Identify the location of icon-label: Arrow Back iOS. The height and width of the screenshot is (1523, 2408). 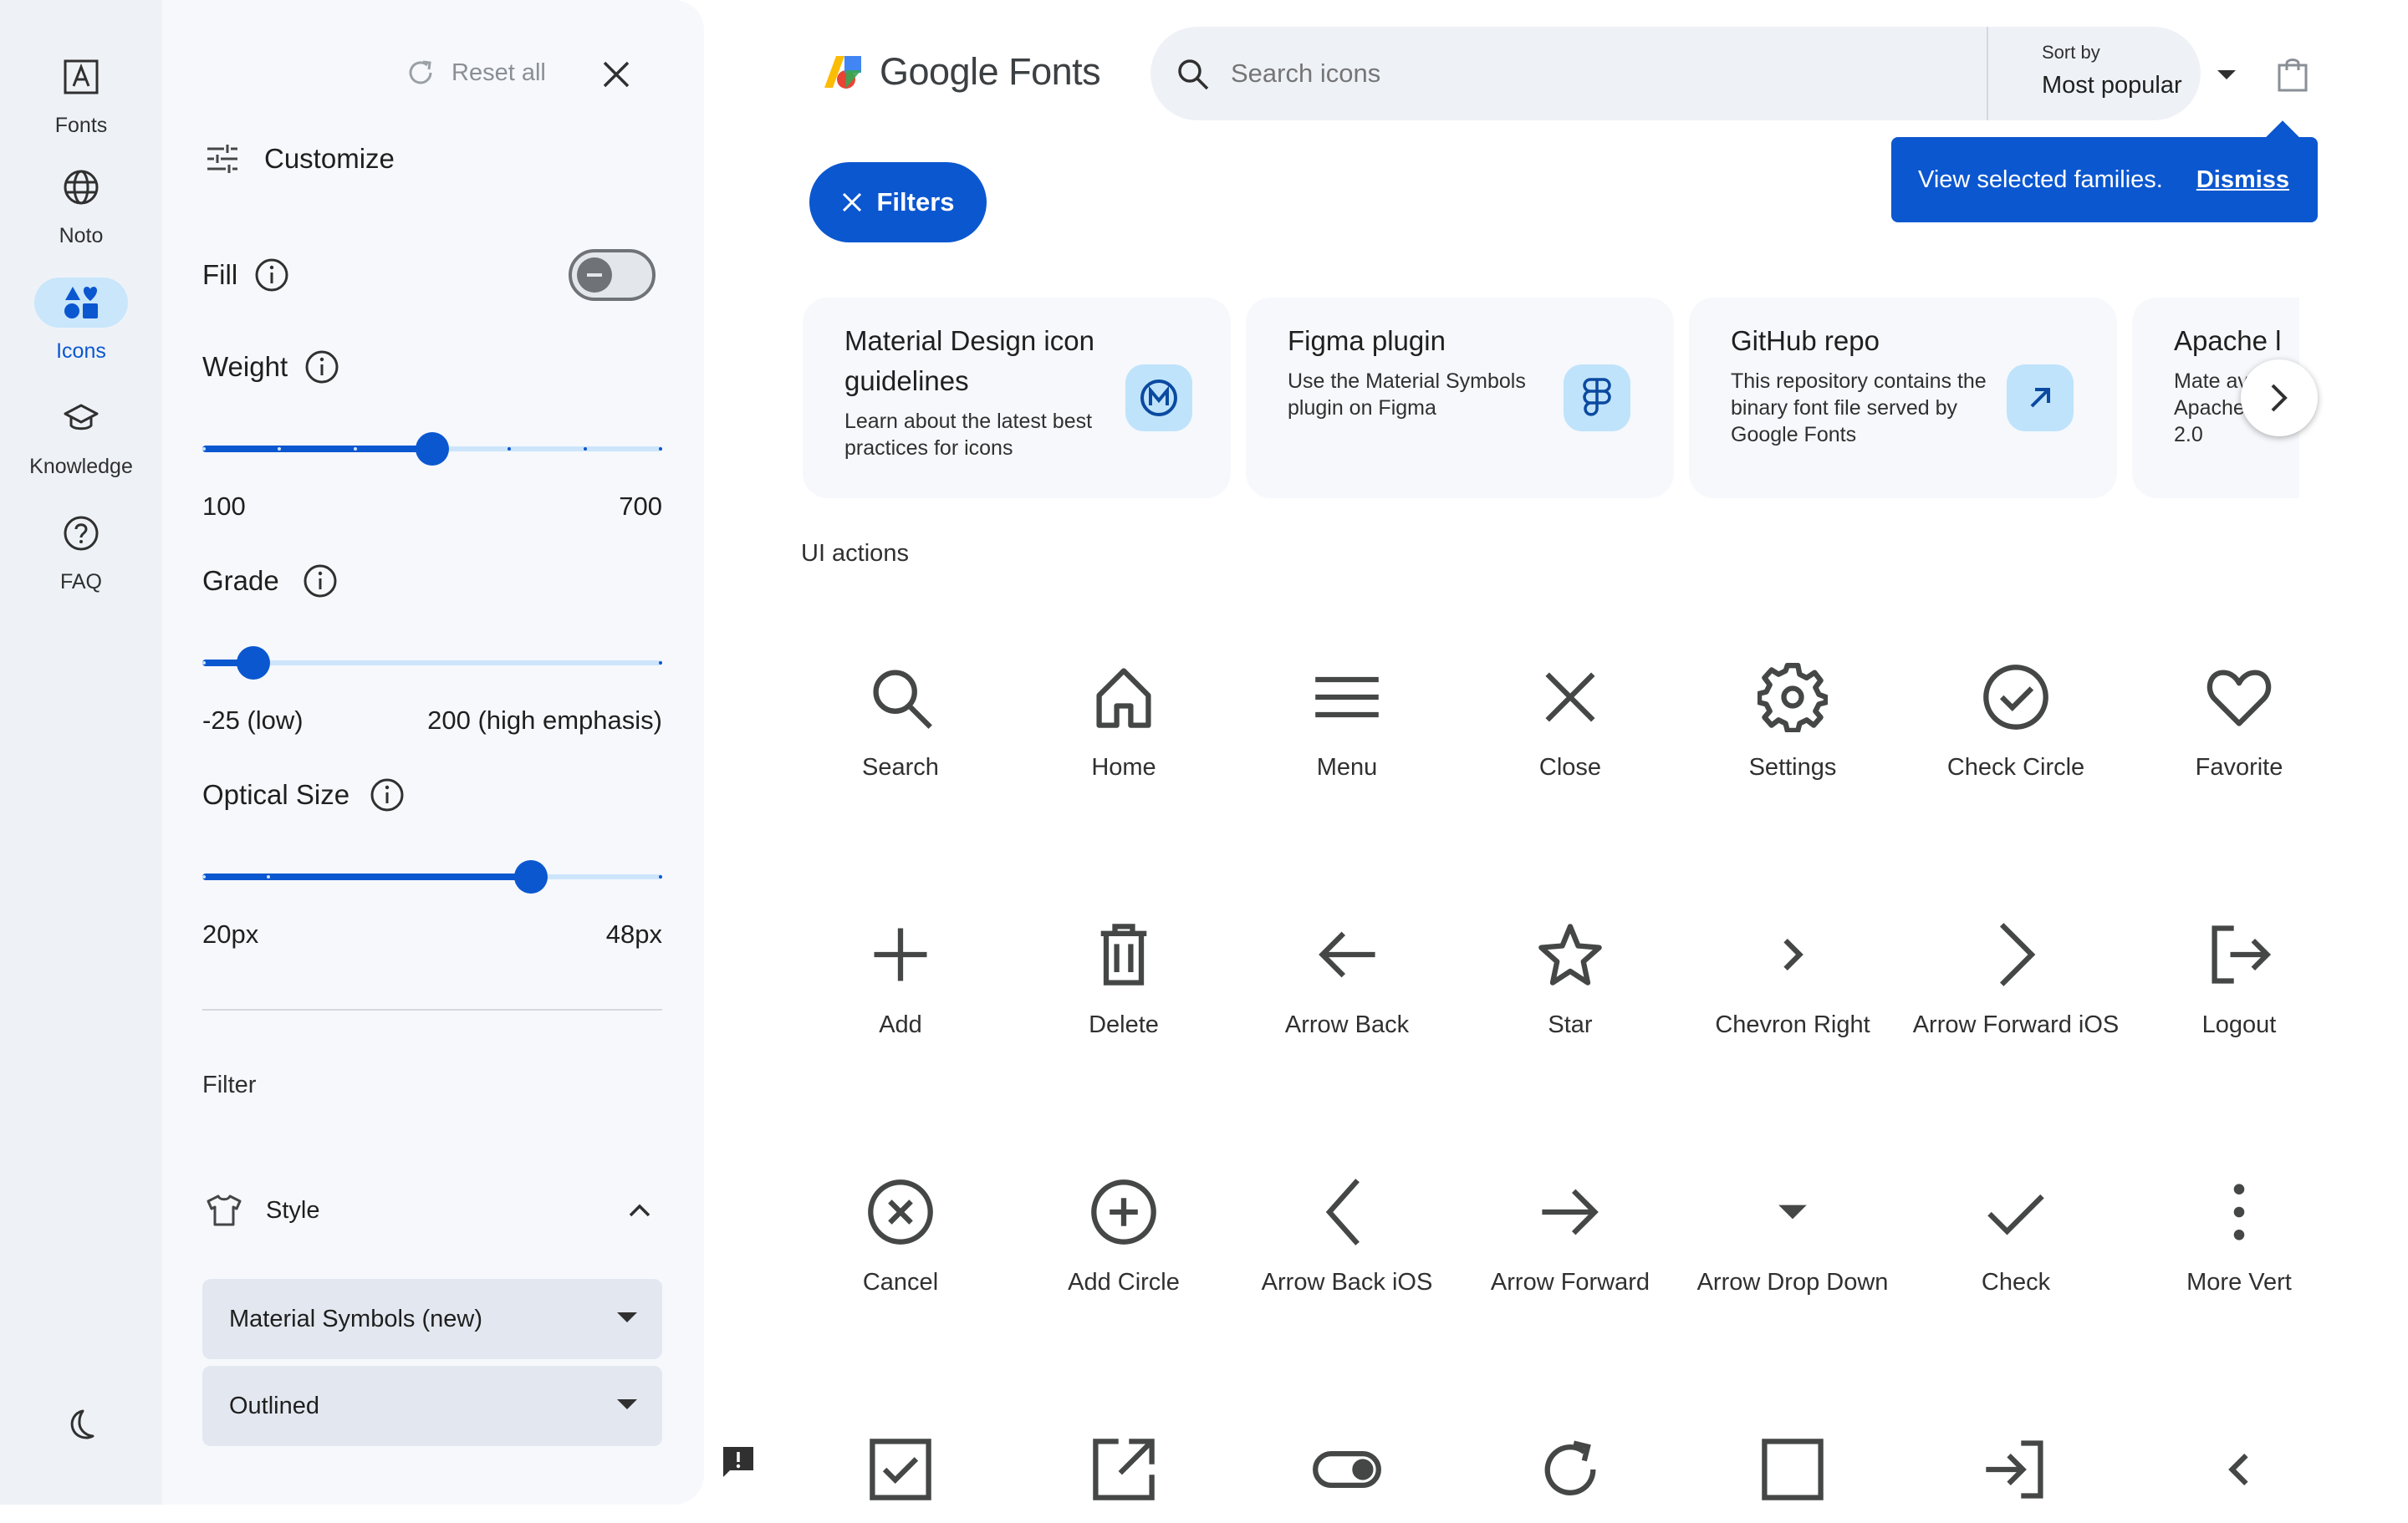
(1347, 1282).